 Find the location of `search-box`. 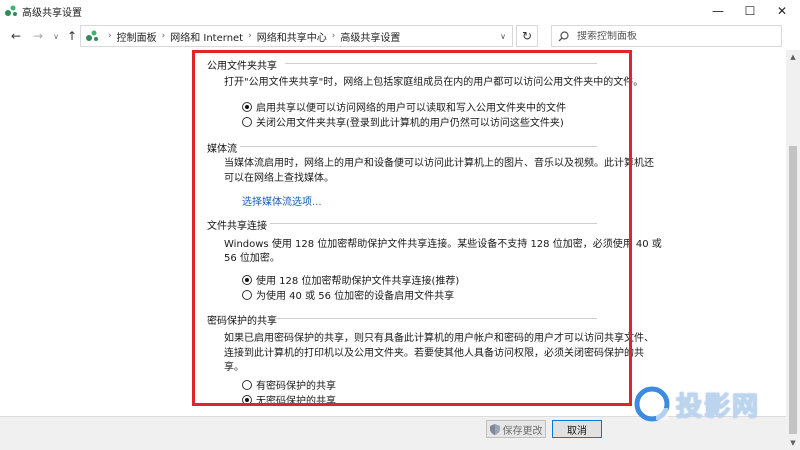

search-box is located at coordinates (666, 36).